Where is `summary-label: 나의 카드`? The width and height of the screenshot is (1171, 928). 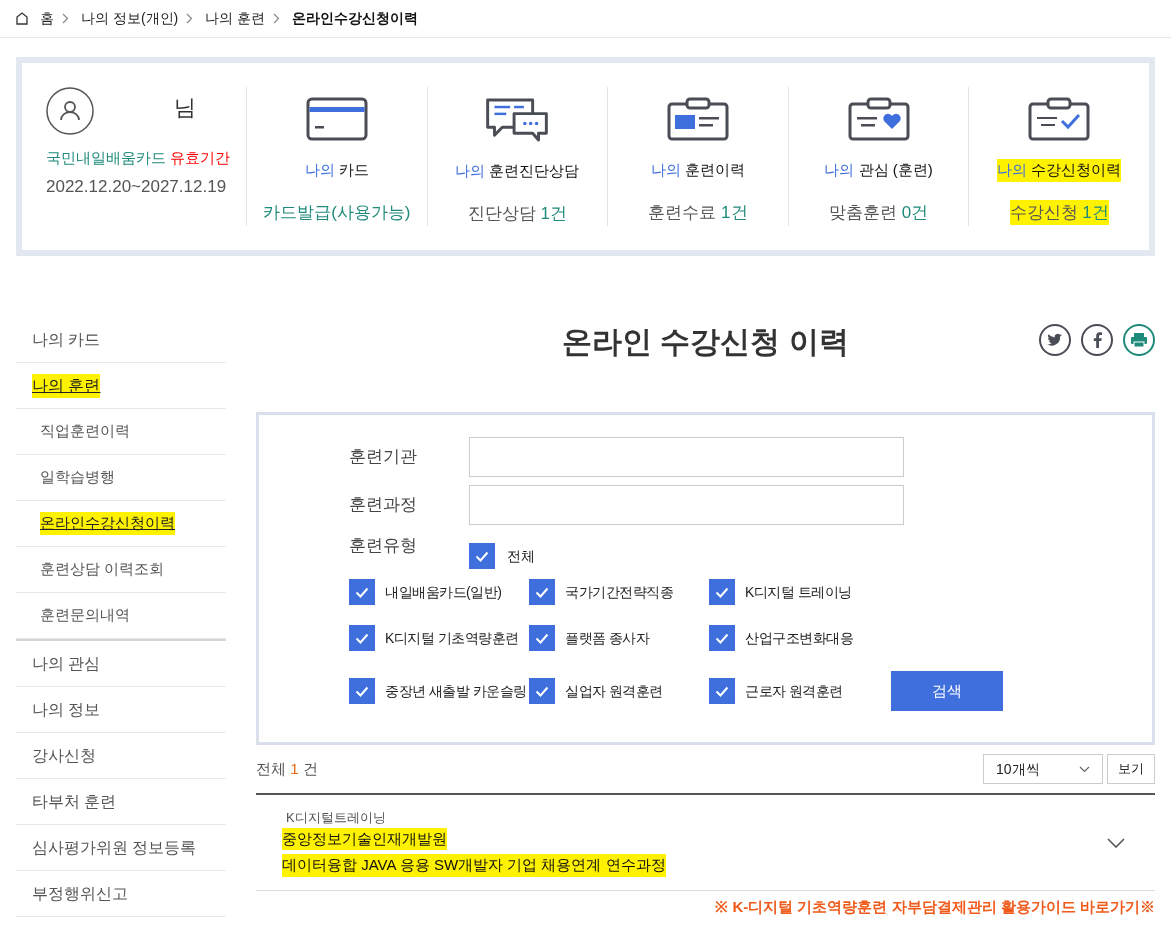 summary-label: 나의 카드 is located at coordinates (336, 170).